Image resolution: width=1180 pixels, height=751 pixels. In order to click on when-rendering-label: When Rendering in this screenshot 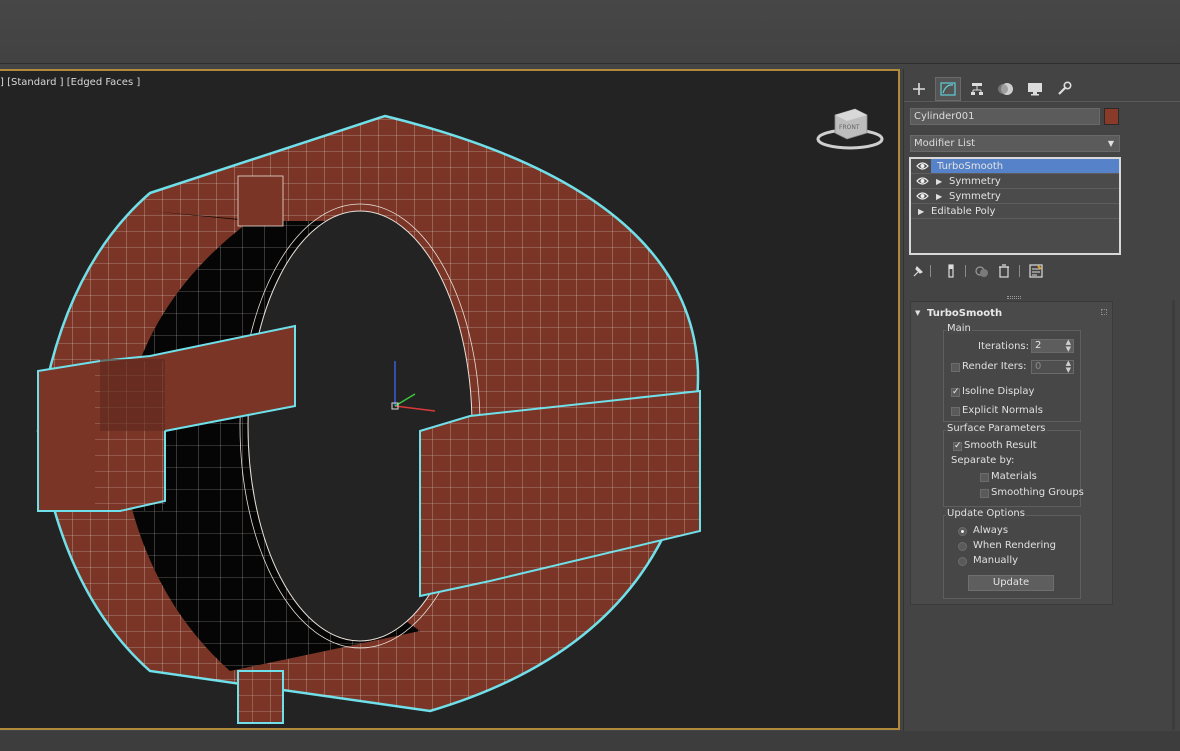, I will do `click(1014, 545)`.